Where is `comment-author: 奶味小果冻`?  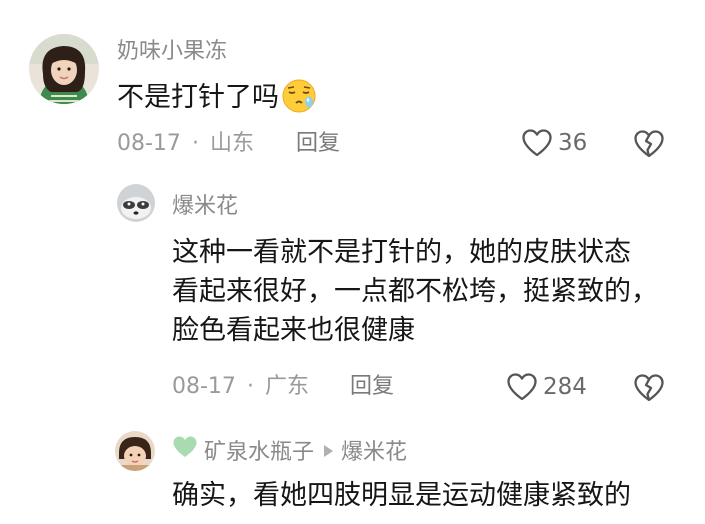
comment-author: 奶味小果冻 is located at coordinates (172, 52).